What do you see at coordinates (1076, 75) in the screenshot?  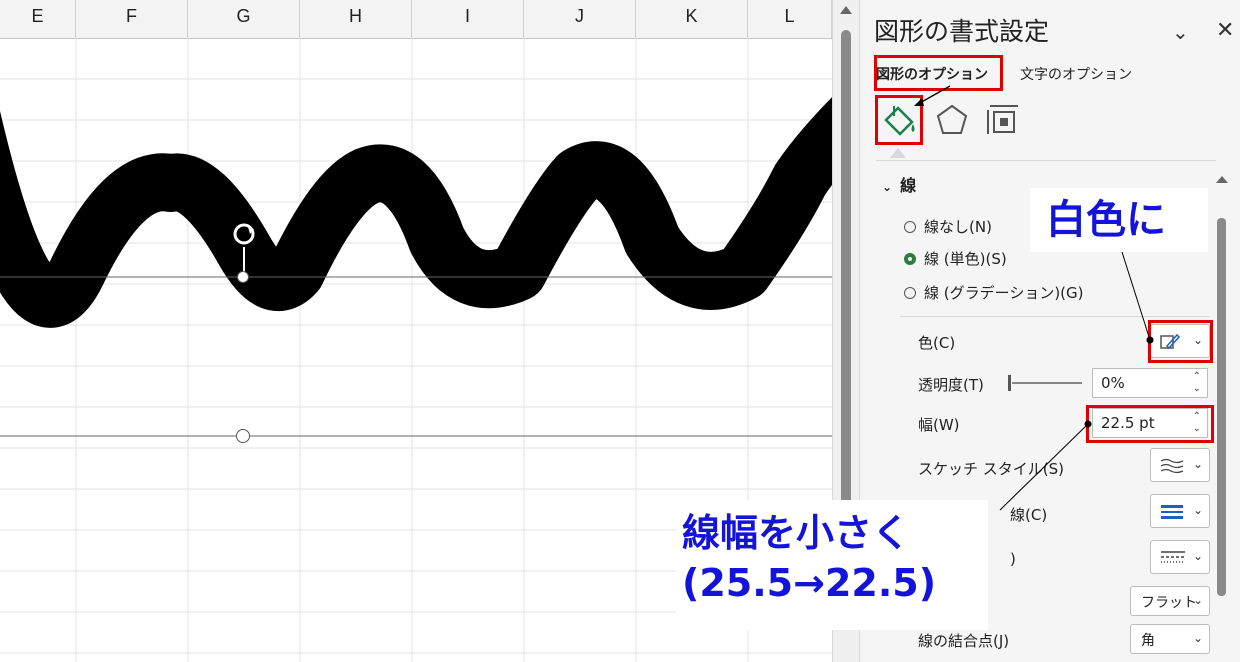 I see `tab-text-options: 文字のオプション` at bounding box center [1076, 75].